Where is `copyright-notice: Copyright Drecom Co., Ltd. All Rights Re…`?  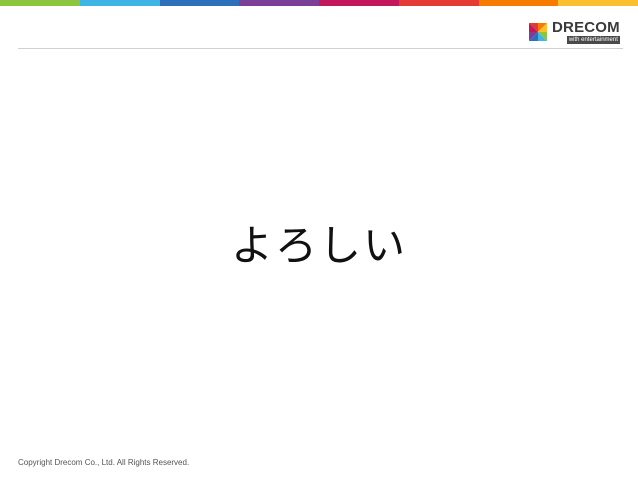
copyright-notice: Copyright Drecom Co., Ltd. All Rights Re… is located at coordinates (104, 462).